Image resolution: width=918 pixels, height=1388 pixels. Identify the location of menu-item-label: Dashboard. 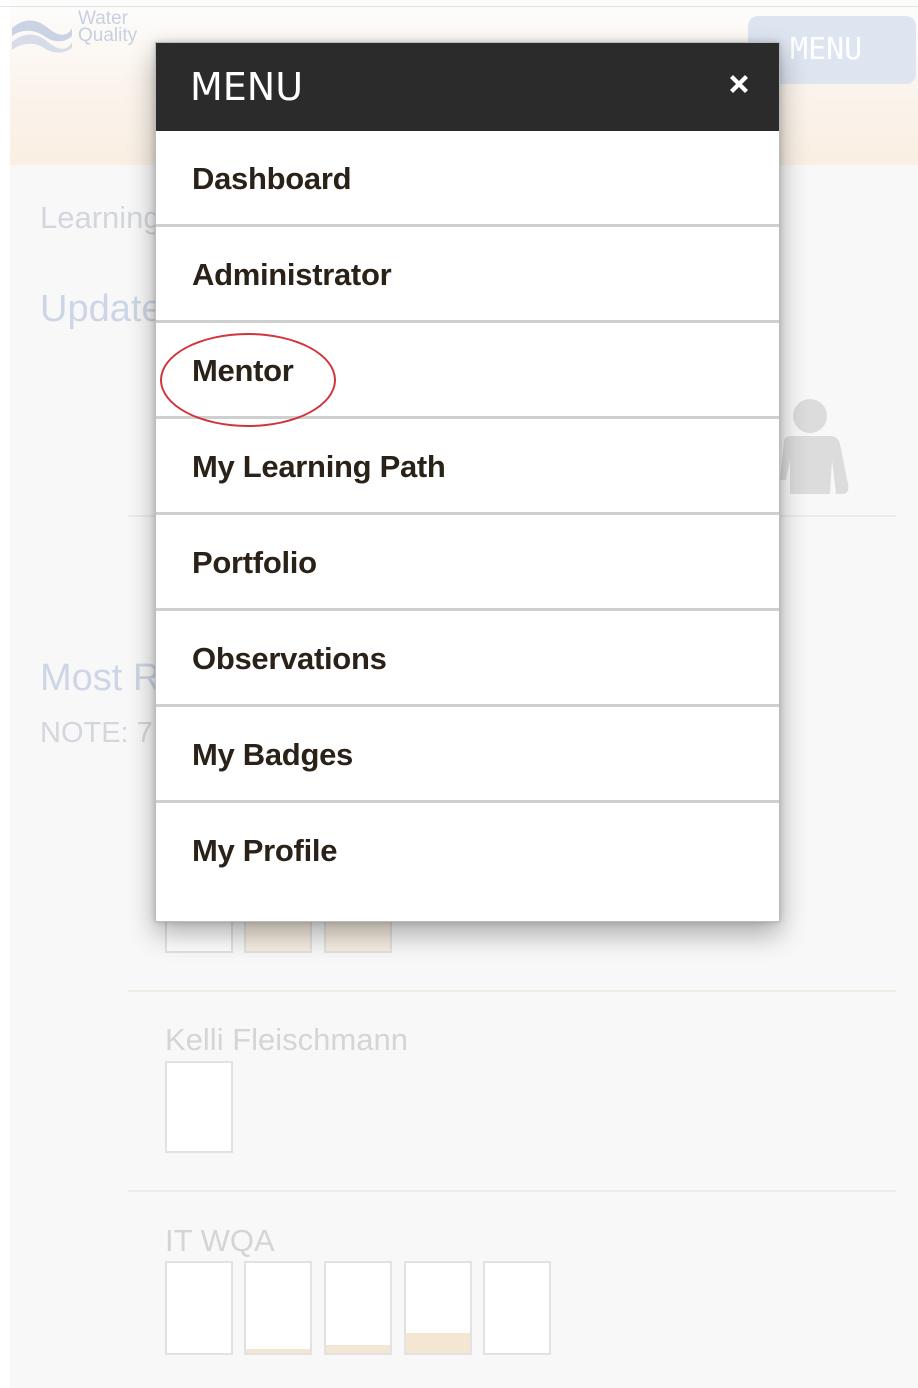
(272, 178).